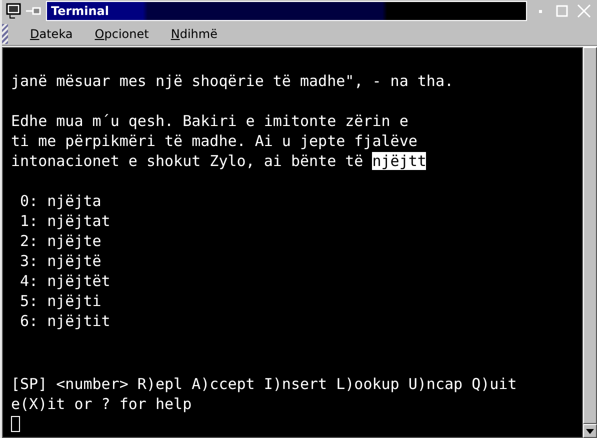 The height and width of the screenshot is (438, 597). I want to click on down-arrow-icon, so click(590, 431).